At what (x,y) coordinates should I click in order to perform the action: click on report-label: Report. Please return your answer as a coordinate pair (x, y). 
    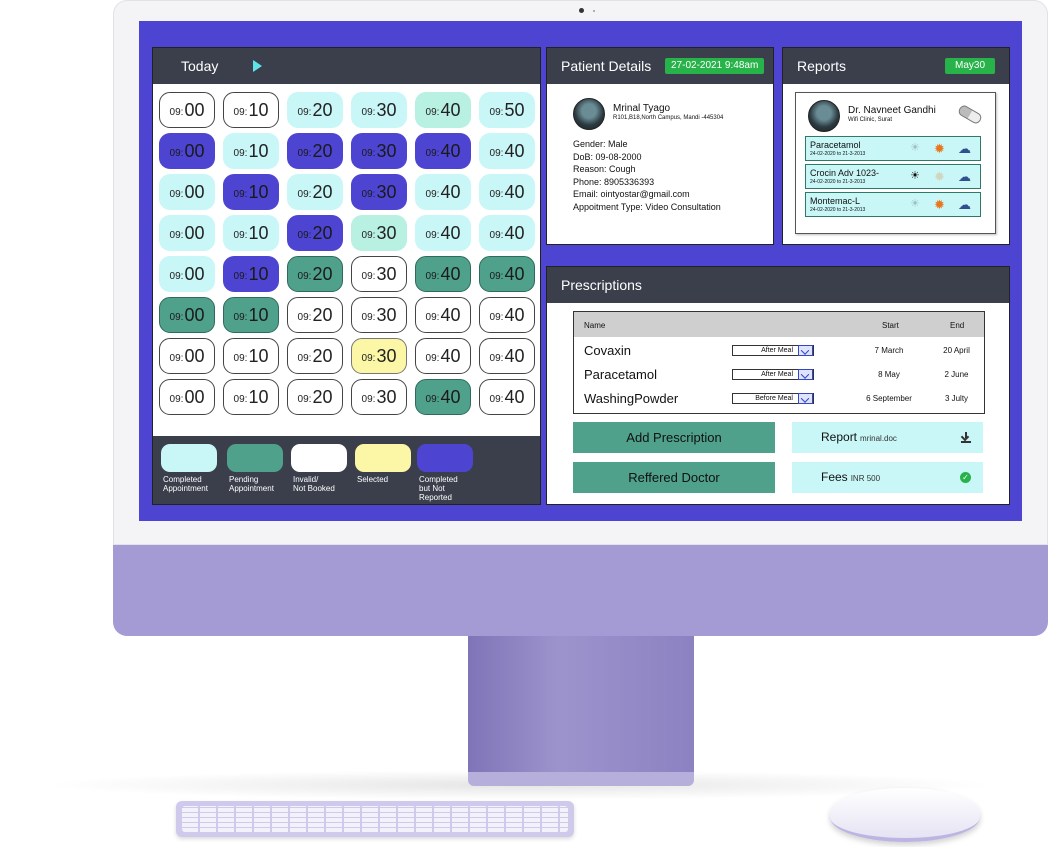
    Looking at the image, I should click on (839, 437).